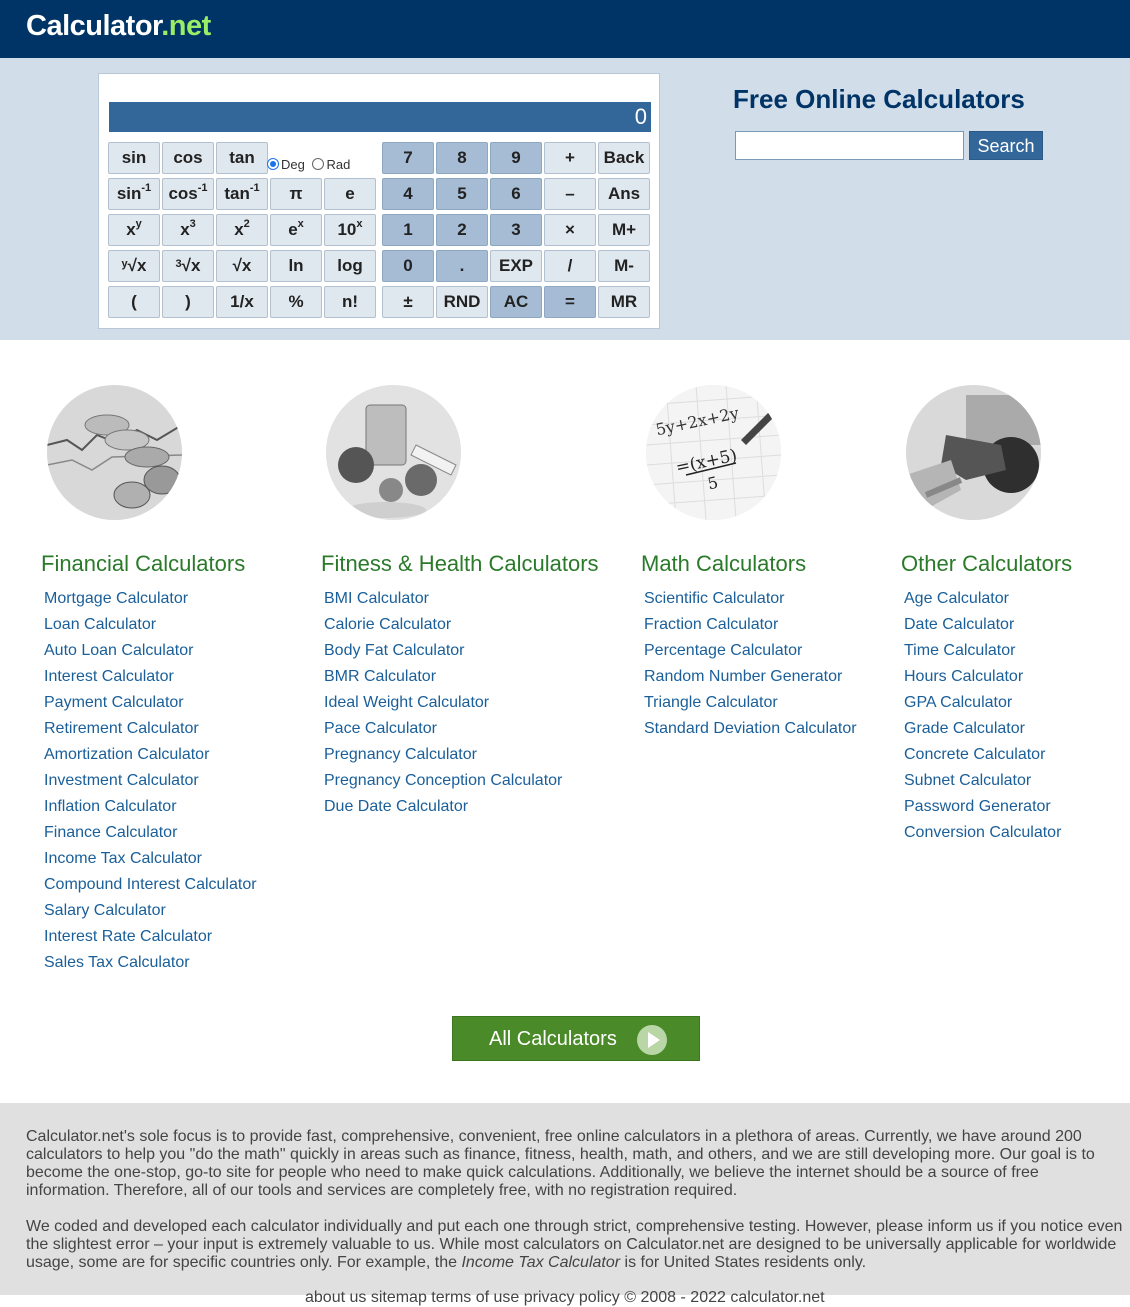 The width and height of the screenshot is (1130, 1307). Describe the element at coordinates (150, 963) in the screenshot. I see `link-sales-tax-calculator: Sales Tax Calculator` at that location.